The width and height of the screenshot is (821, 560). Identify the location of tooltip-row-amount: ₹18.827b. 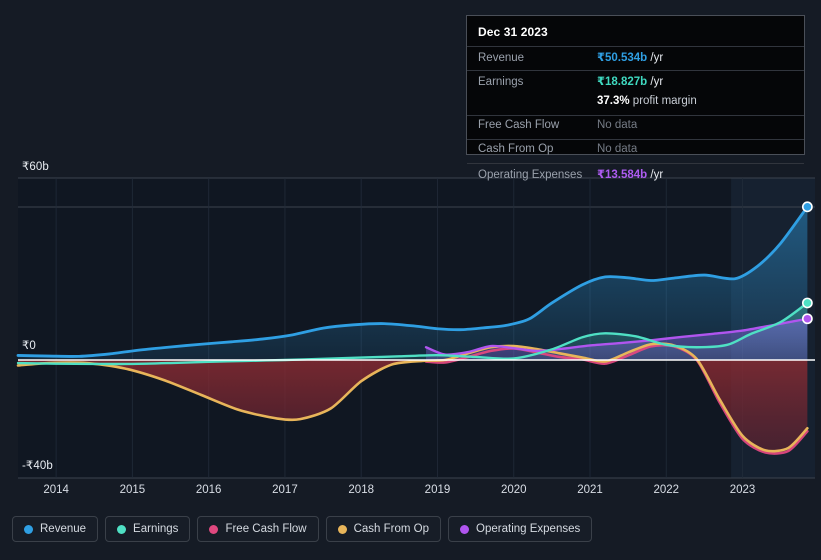
(622, 82).